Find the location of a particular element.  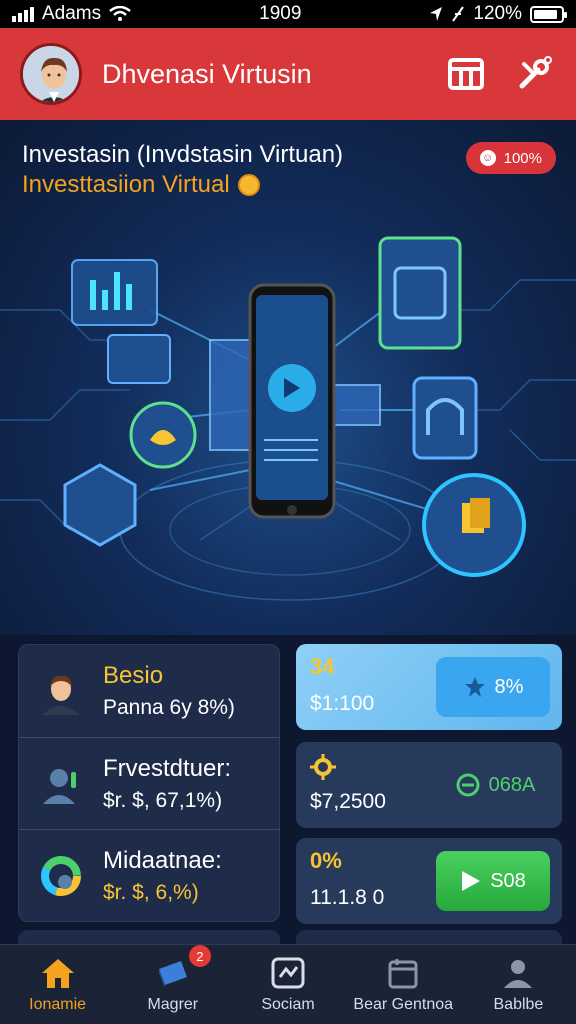

nav-label: Sociam is located at coordinates (288, 1004).